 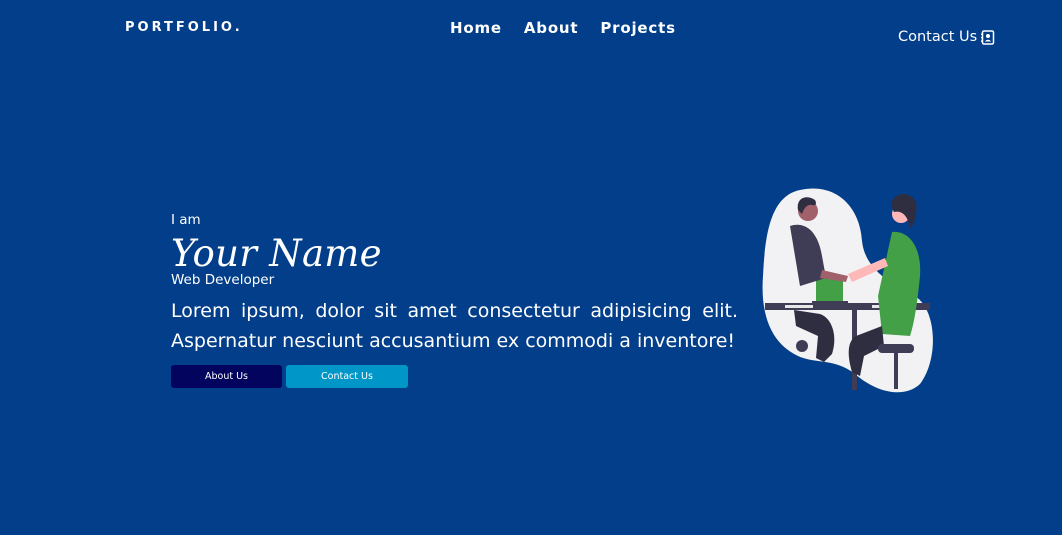 What do you see at coordinates (347, 376) in the screenshot?
I see `contact-us-button: Contact Us` at bounding box center [347, 376].